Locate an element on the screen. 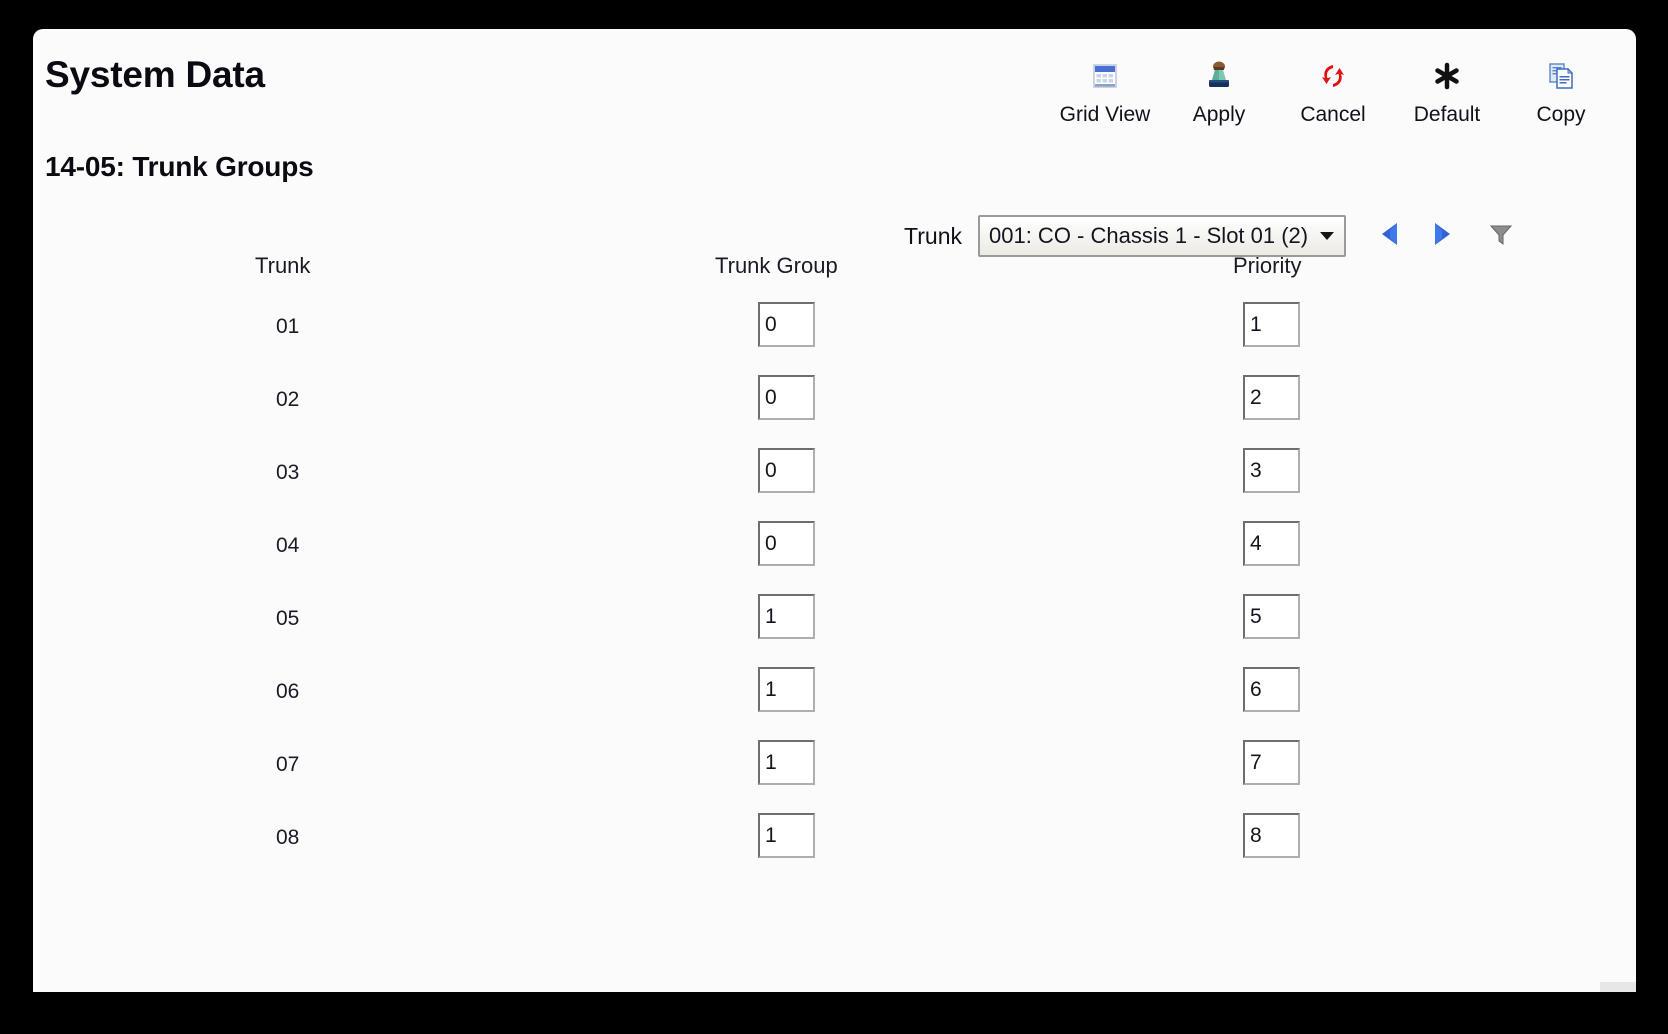 The image size is (1668, 1034). trunk-number: 07 is located at coordinates (288, 764).